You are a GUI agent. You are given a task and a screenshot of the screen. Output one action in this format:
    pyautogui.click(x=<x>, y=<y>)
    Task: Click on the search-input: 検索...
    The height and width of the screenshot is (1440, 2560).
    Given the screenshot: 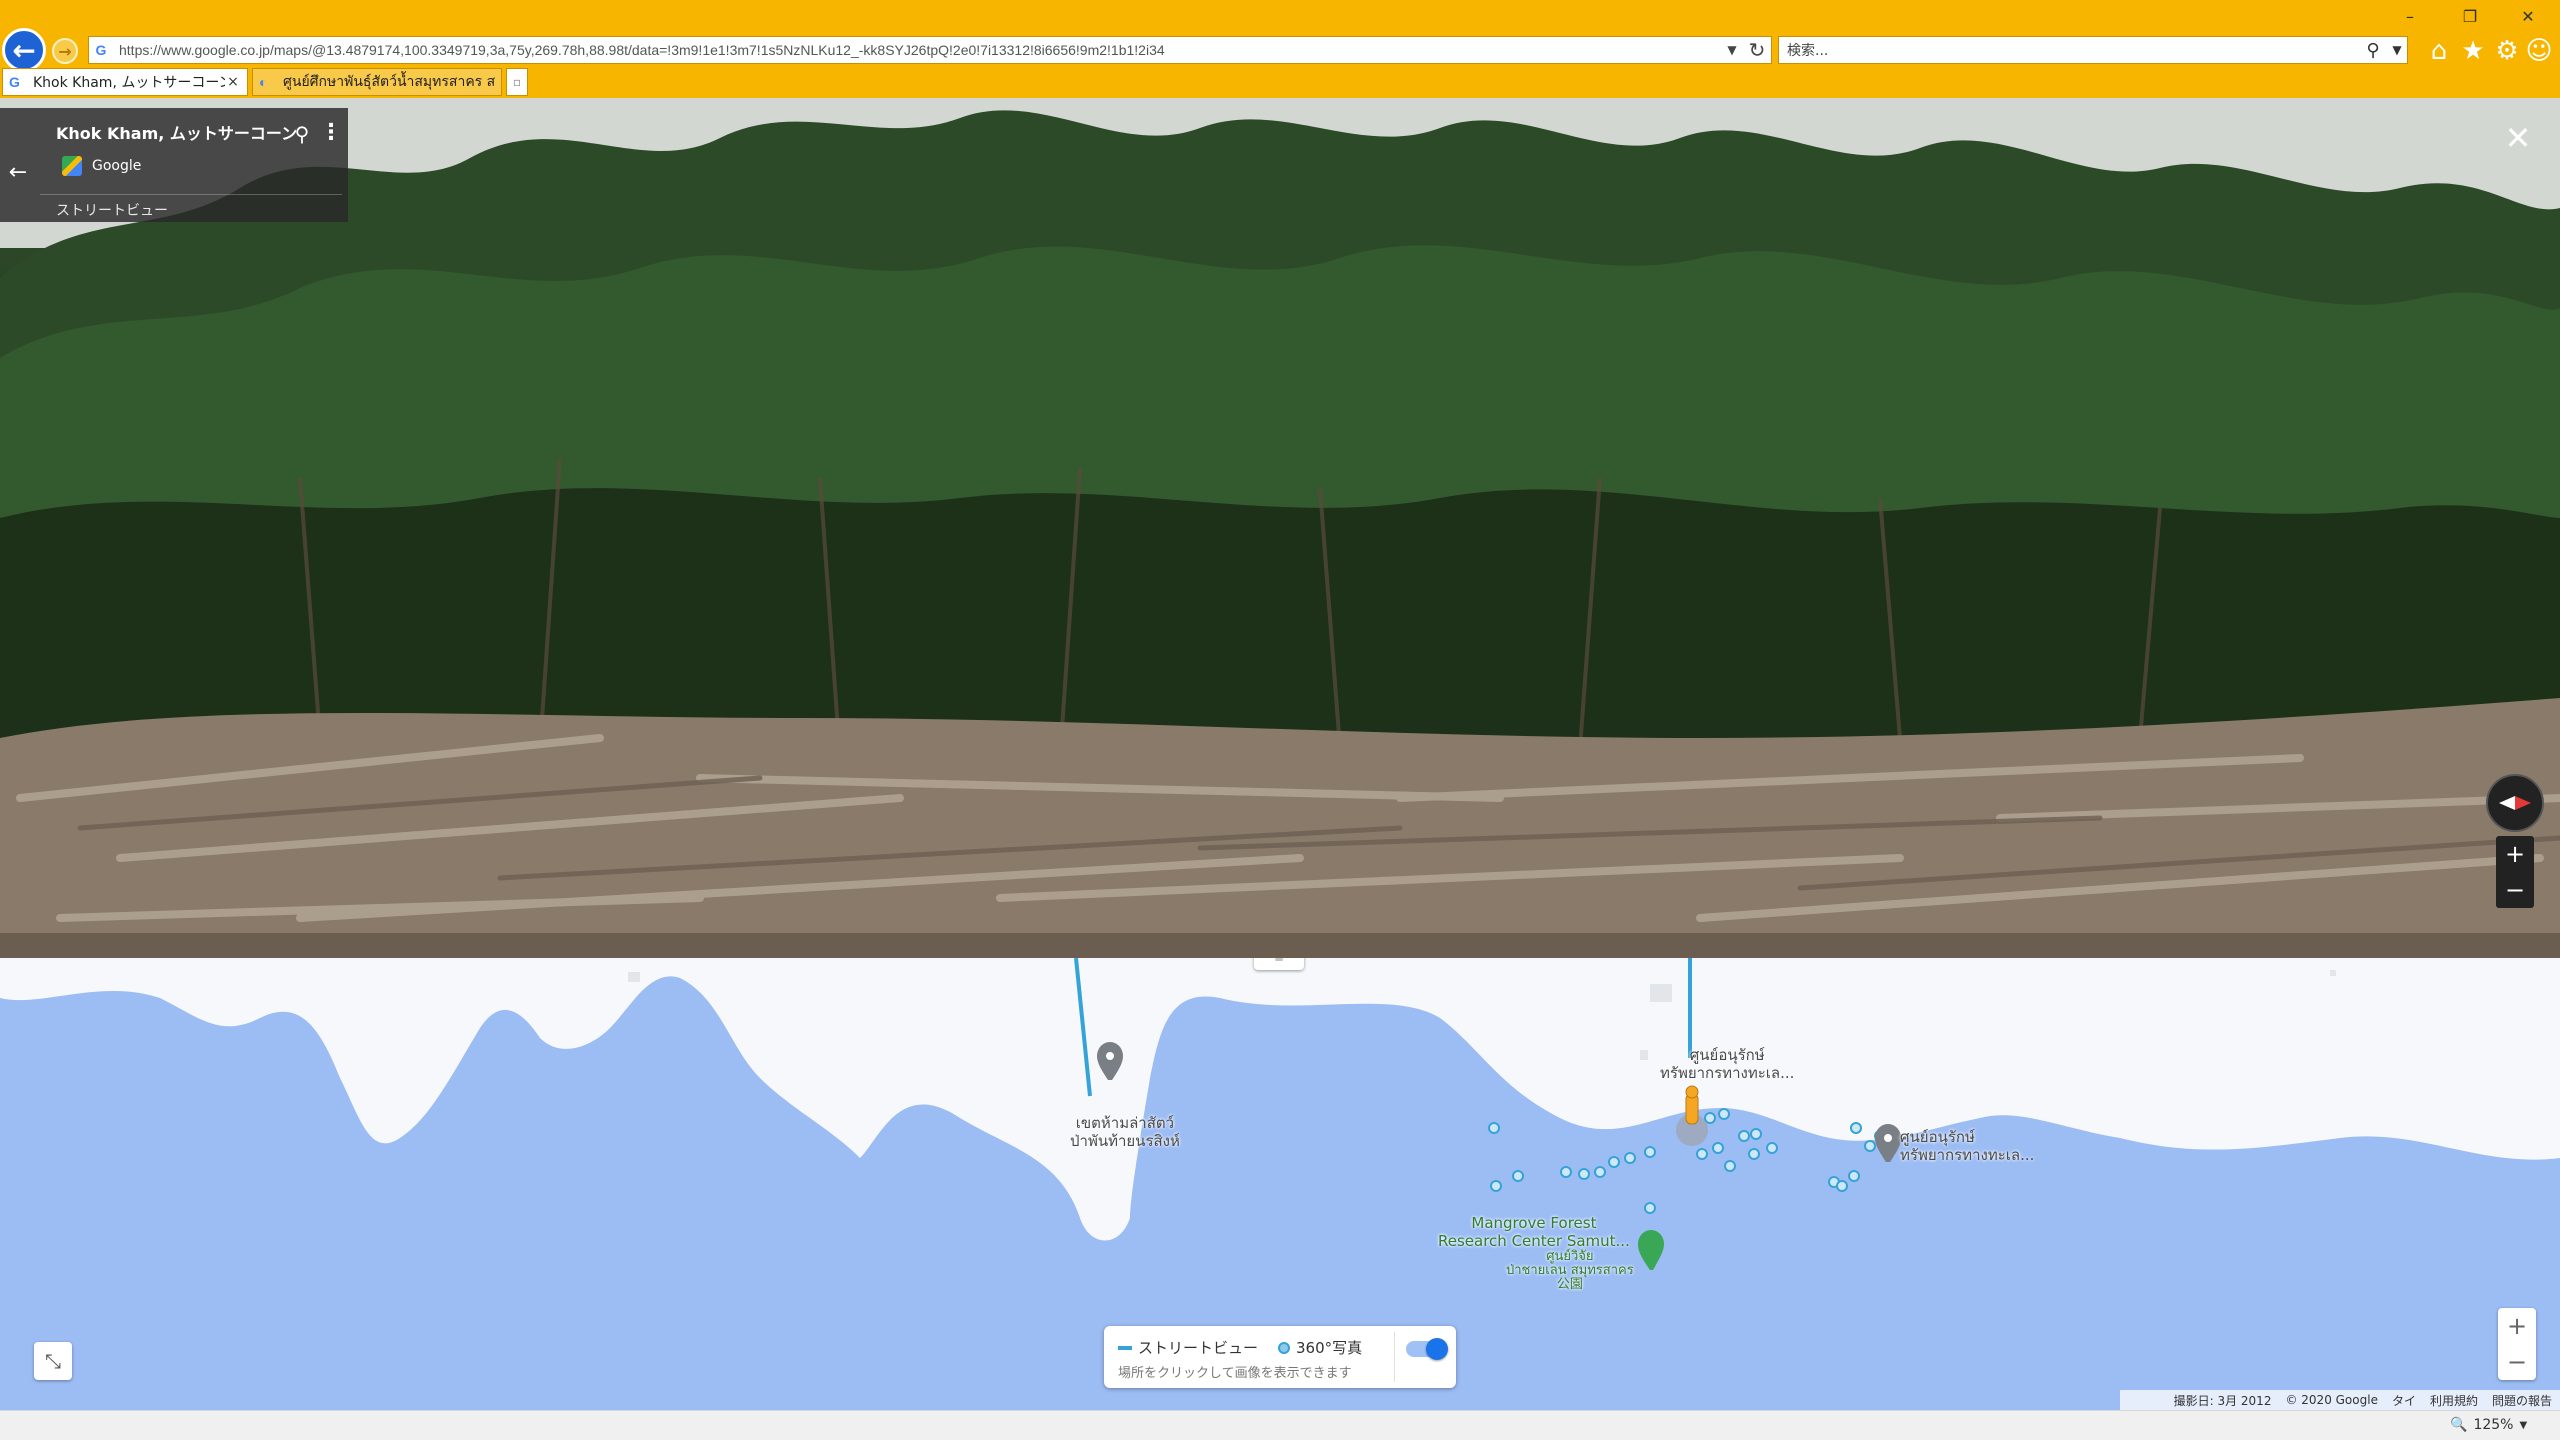 What is the action you would take?
    pyautogui.click(x=2073, y=50)
    